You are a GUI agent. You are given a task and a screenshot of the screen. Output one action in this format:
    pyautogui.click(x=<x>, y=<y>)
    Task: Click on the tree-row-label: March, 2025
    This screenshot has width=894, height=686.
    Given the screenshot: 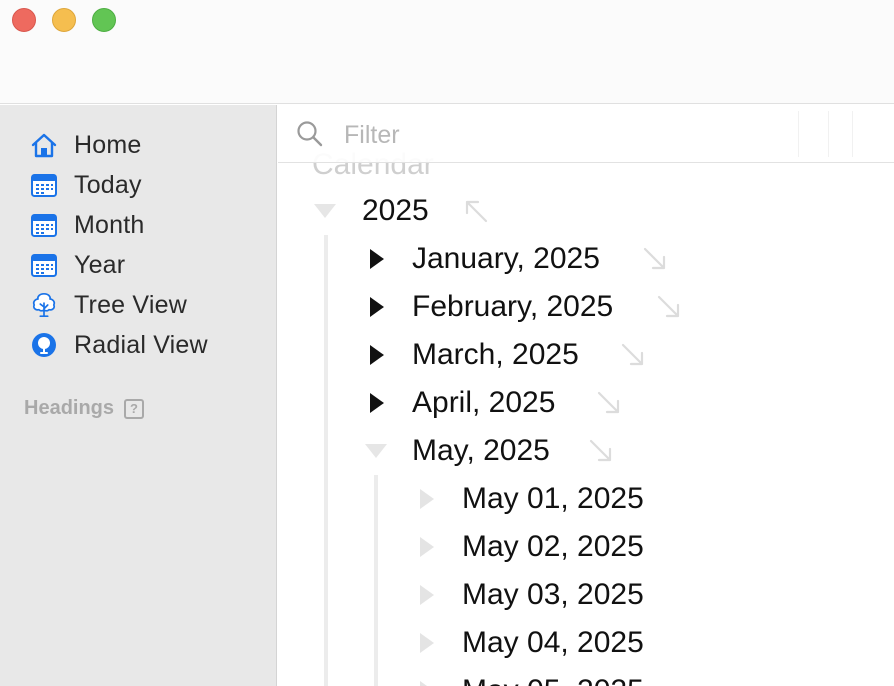 What is the action you would take?
    pyautogui.click(x=495, y=354)
    